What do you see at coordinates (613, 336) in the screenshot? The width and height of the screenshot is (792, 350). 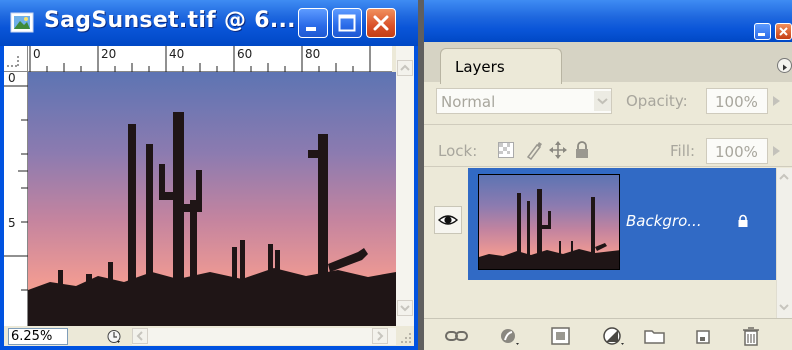 I see `adjustment-layer-icon` at bounding box center [613, 336].